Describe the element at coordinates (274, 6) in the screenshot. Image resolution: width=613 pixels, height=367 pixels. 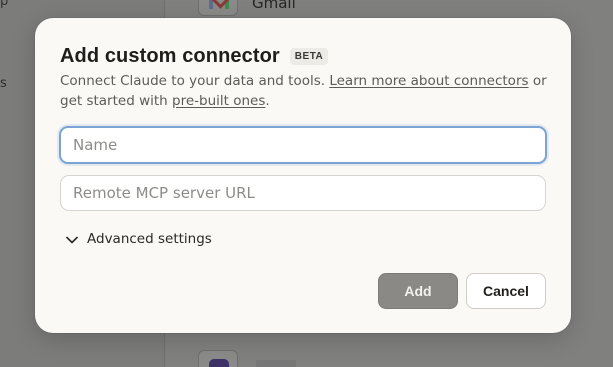
I see `background-connector-label: Gmail` at that location.